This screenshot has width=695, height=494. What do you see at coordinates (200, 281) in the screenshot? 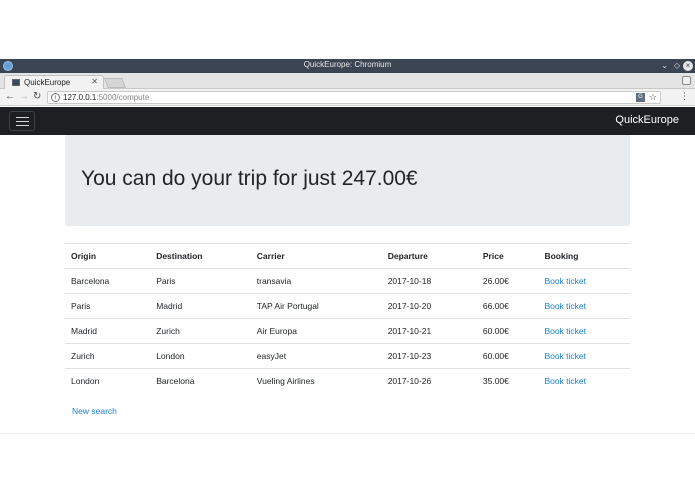
I see `cell-destination: Paris` at bounding box center [200, 281].